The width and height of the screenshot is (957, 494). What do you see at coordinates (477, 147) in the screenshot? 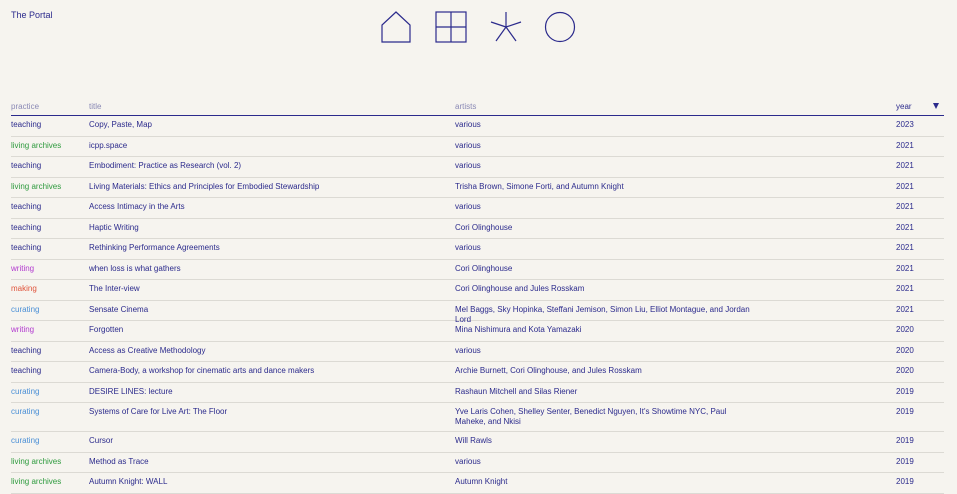
I see `table-row: living archives icpp.space various 2021` at bounding box center [477, 147].